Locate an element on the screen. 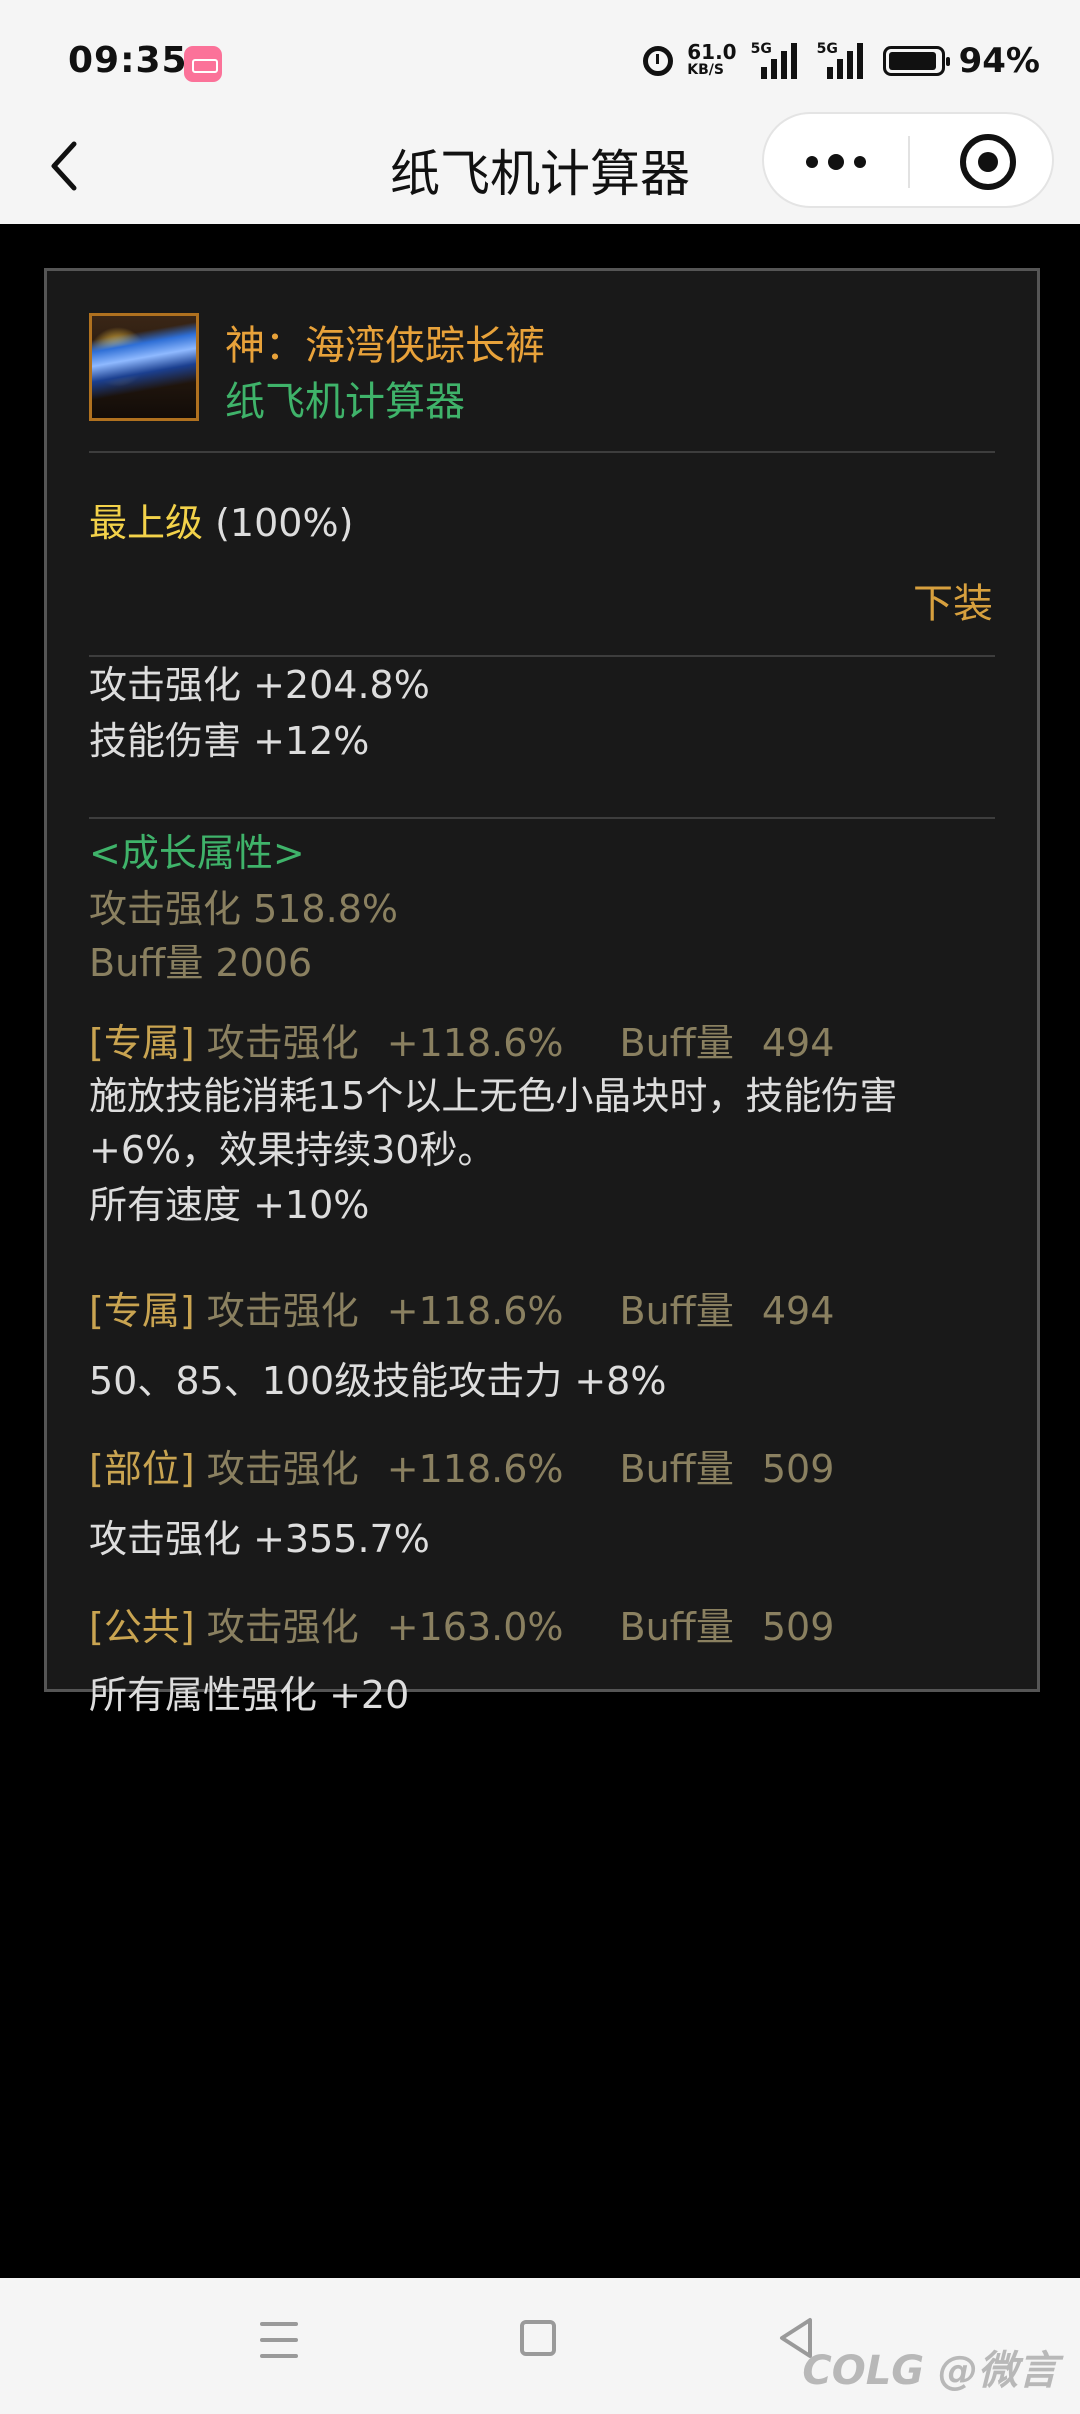 Image resolution: width=1080 pixels, height=2414 pixels. status-bar: 09:35 61.0 KB/S 5G 5G 94% is located at coordinates (540, 55).